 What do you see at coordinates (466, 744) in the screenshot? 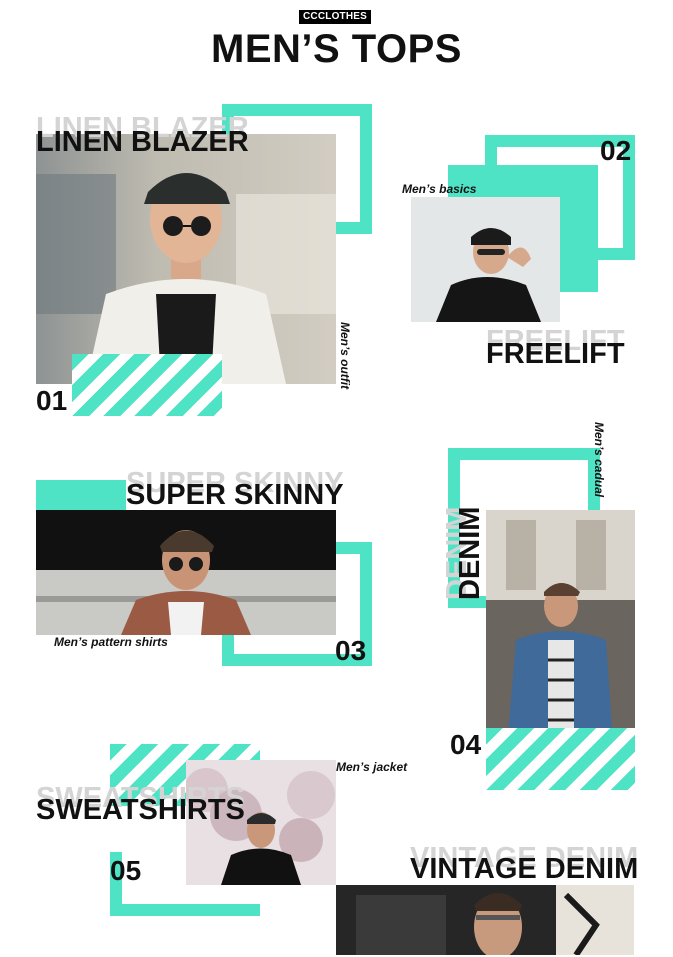
I see `item-number: 04` at bounding box center [466, 744].